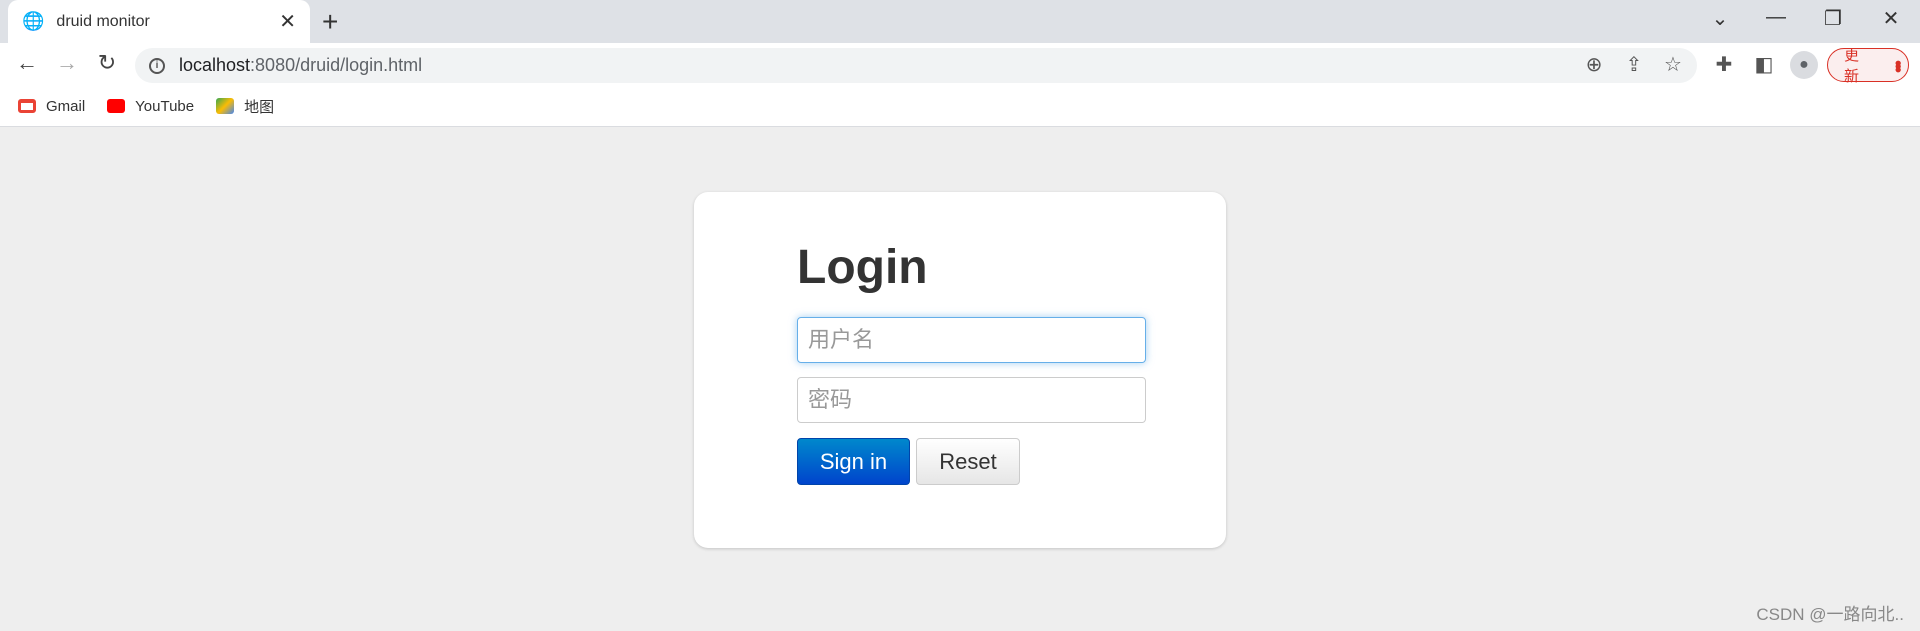 Image resolution: width=1920 pixels, height=631 pixels. I want to click on reset-button: Reset, so click(968, 461).